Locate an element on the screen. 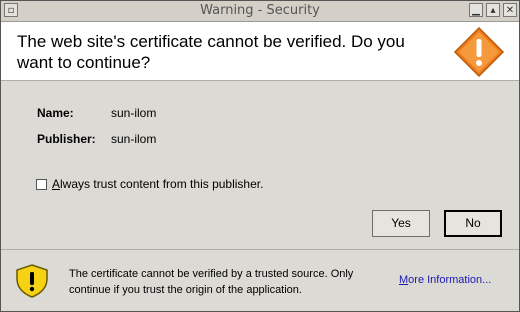 Image resolution: width=520 pixels, height=312 pixels. window-title: Warning - Security is located at coordinates (260, 10).